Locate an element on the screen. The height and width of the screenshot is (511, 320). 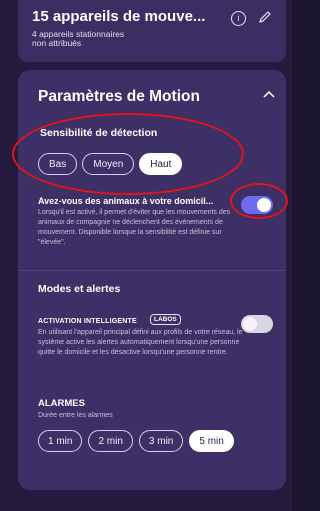
divider is located at coordinates (152, 270).